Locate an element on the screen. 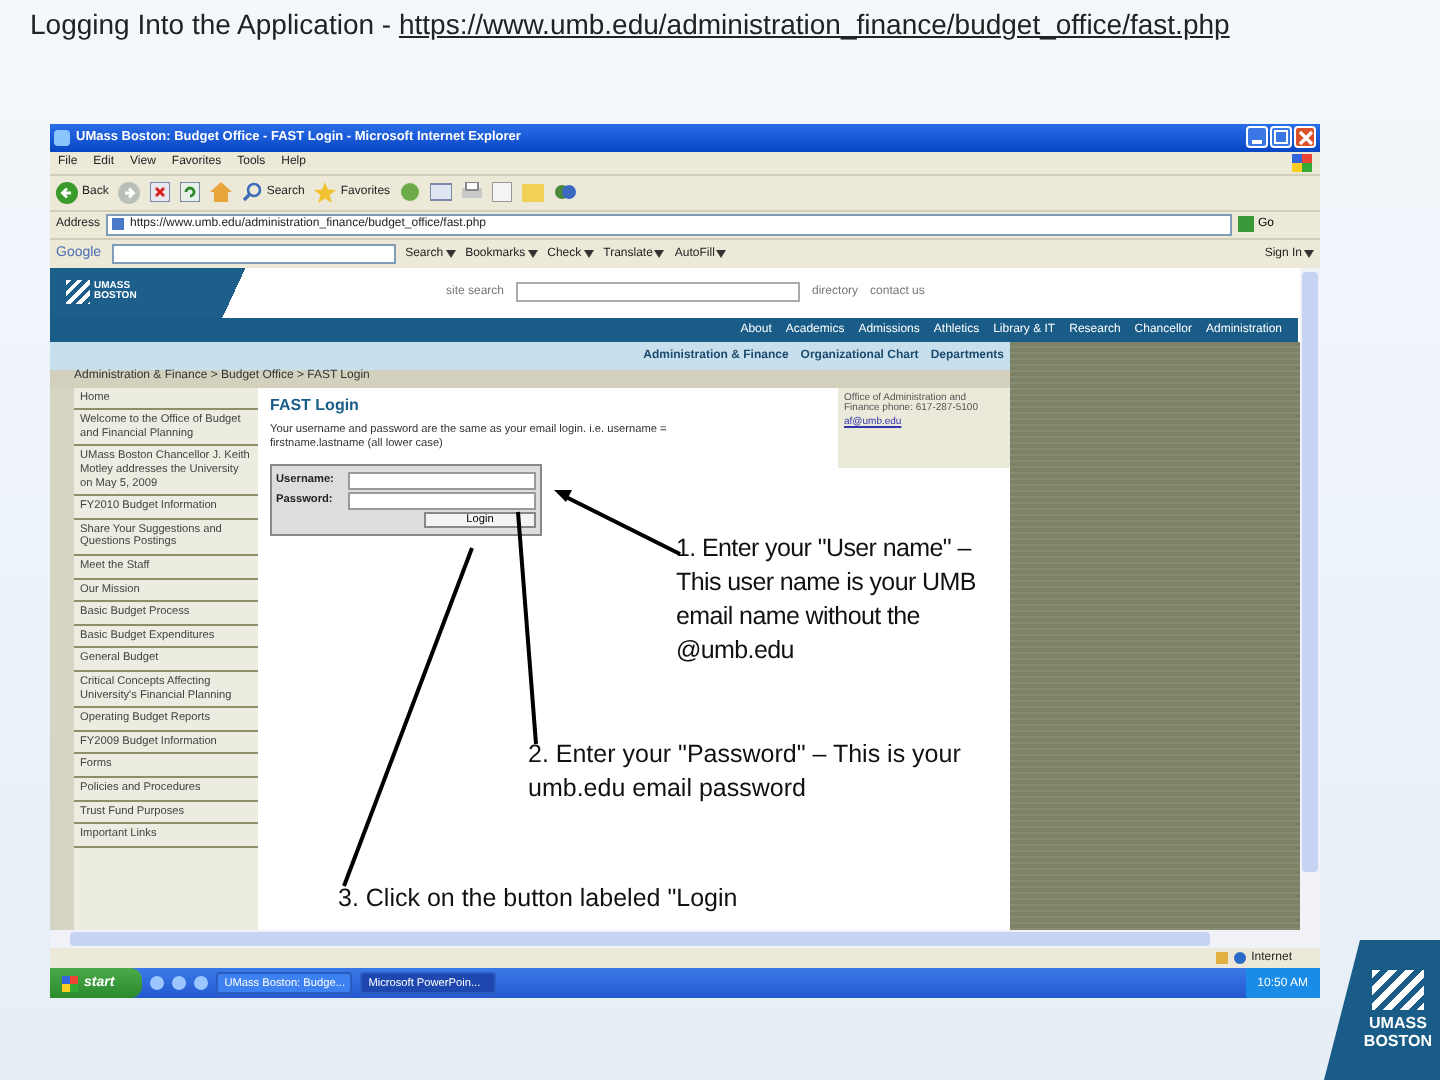 This screenshot has width=1440, height=1080. star-icon is located at coordinates (325, 192).